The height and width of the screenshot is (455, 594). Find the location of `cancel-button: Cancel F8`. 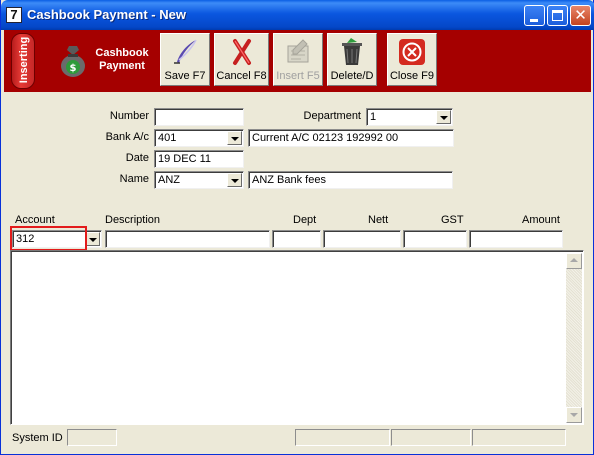

cancel-button: Cancel F8 is located at coordinates (241, 59).